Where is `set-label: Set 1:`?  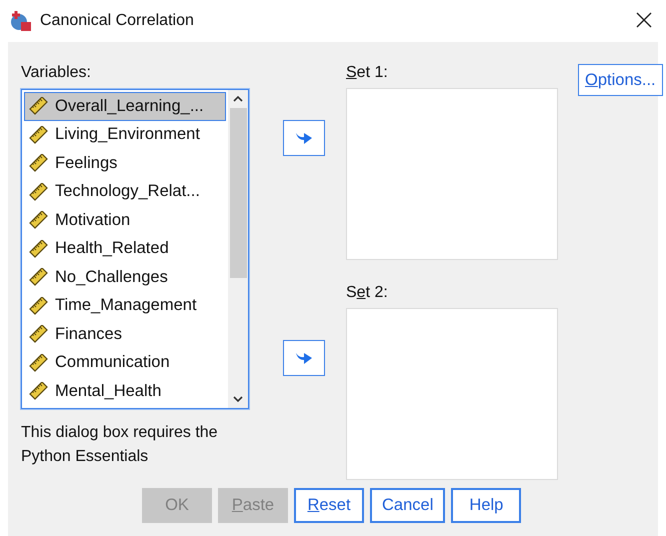 set-label: Set 1: is located at coordinates (367, 73).